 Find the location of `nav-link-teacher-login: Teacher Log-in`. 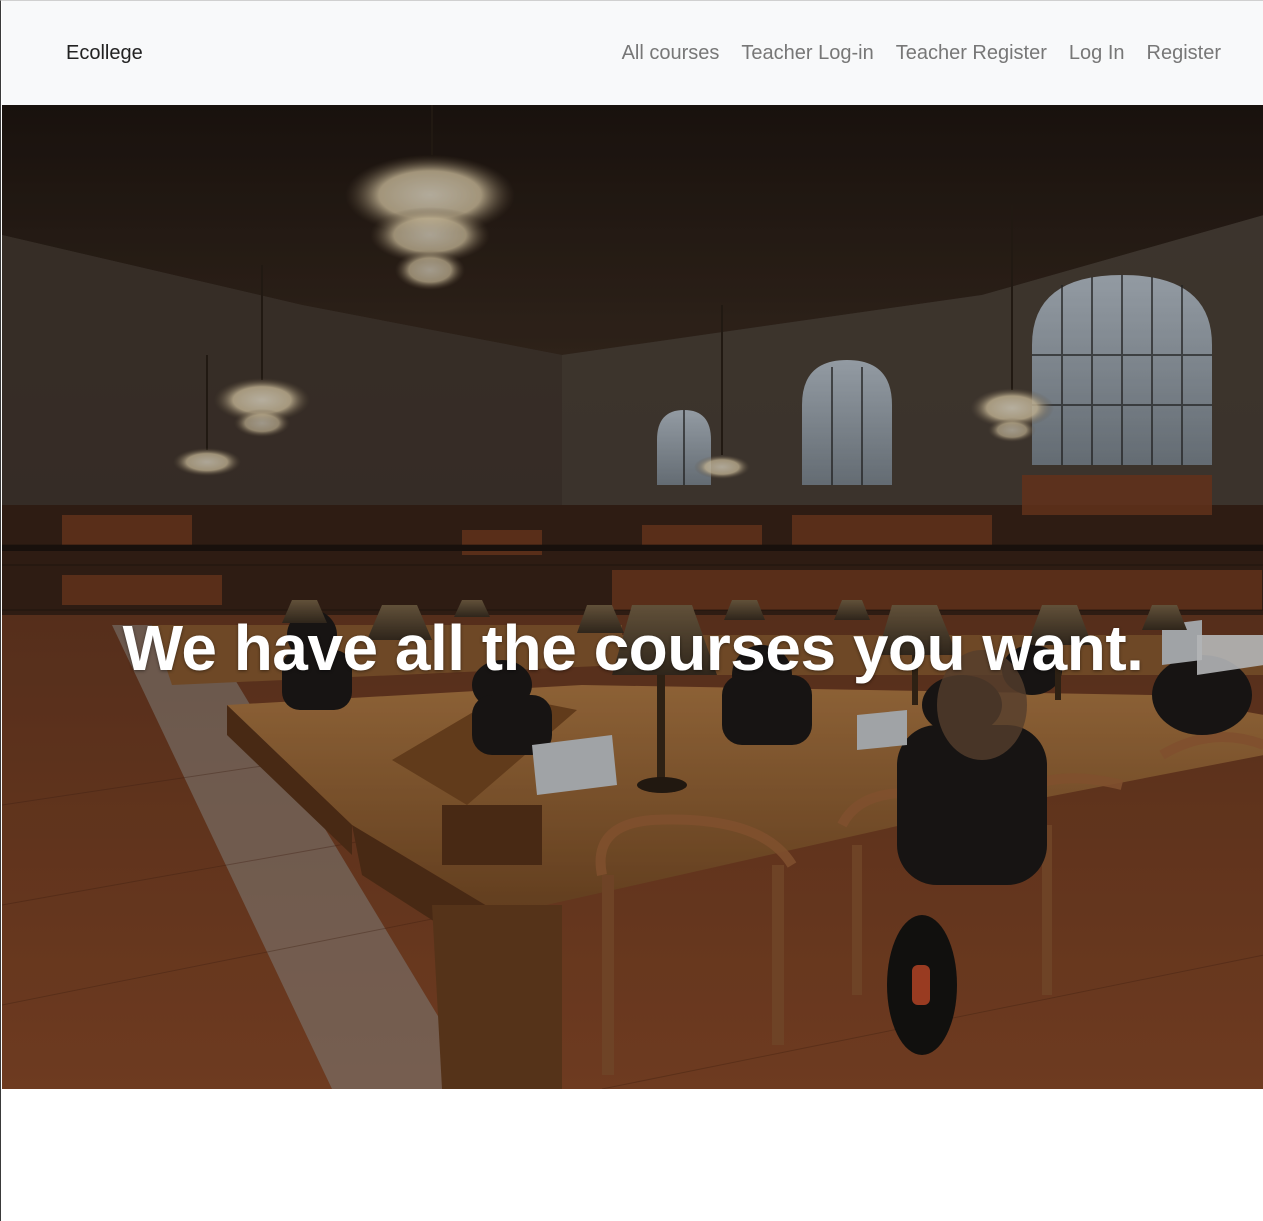

nav-link-teacher-login: Teacher Log-in is located at coordinates (807, 53).